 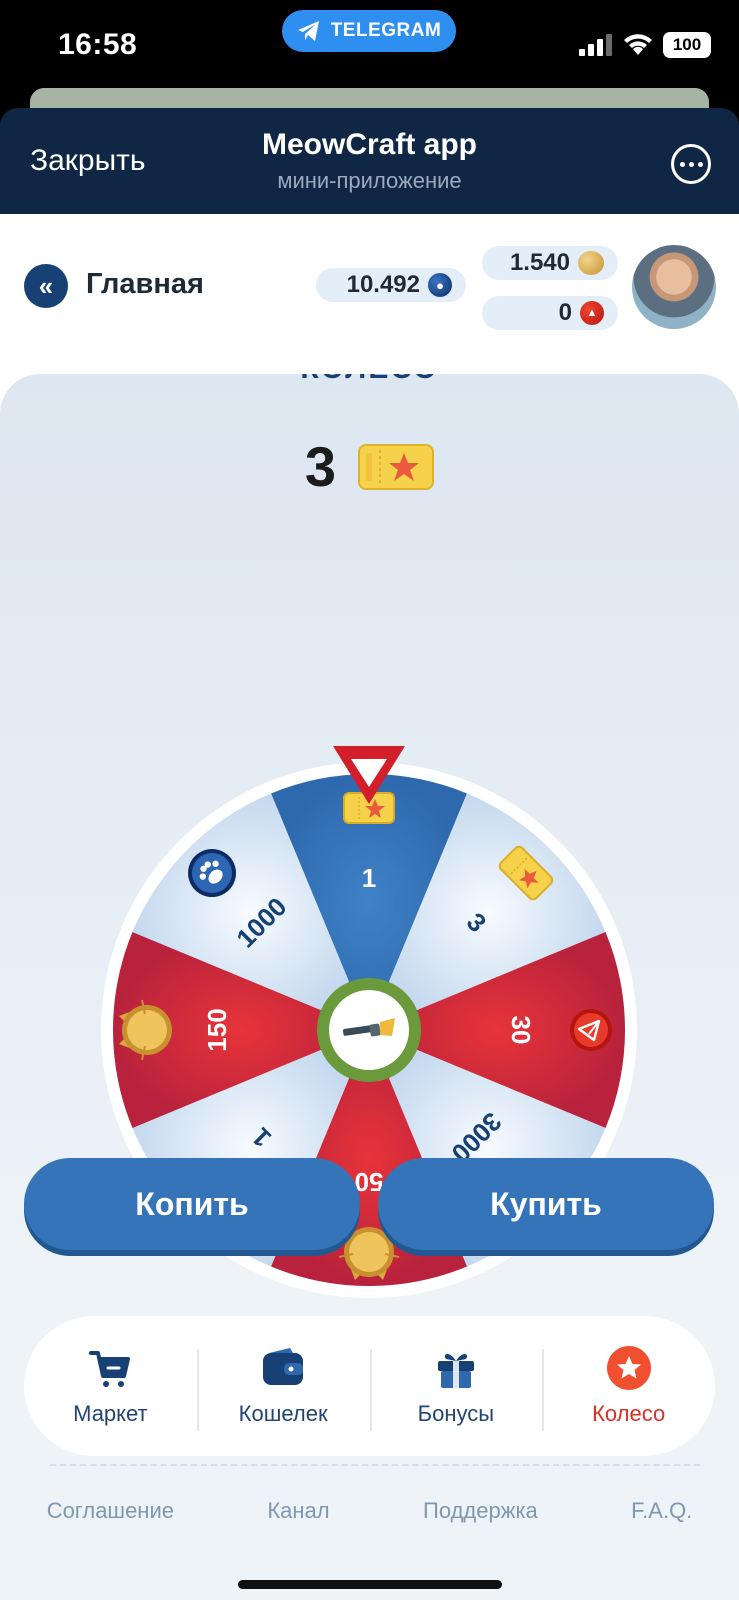 What do you see at coordinates (369, 180) in the screenshot?
I see `app-subtitle: мини-приложение` at bounding box center [369, 180].